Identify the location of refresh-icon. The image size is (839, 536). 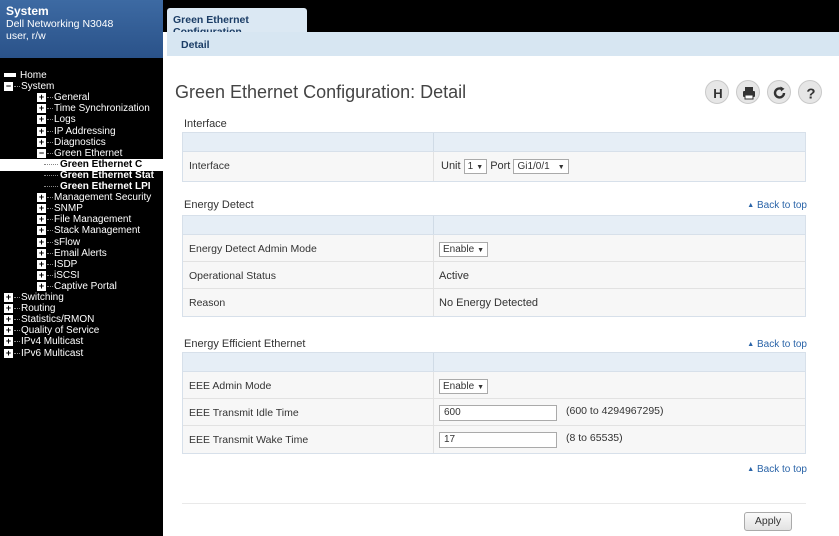
(779, 92).